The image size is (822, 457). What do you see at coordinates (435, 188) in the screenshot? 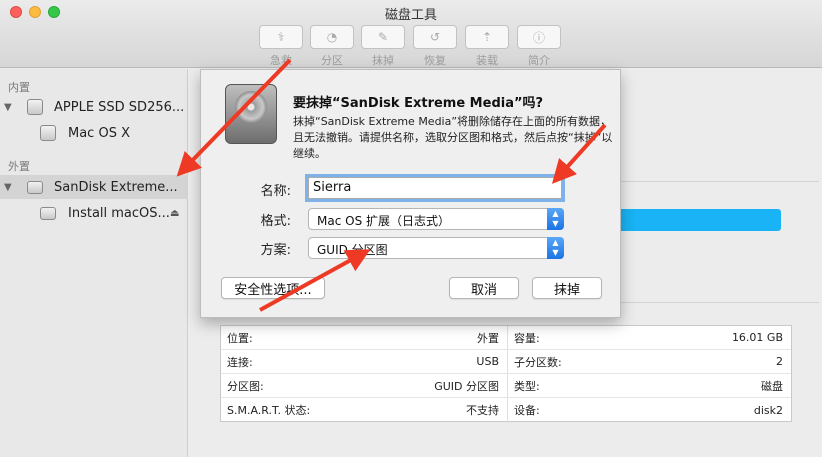
I see `name-field: Sierra` at bounding box center [435, 188].